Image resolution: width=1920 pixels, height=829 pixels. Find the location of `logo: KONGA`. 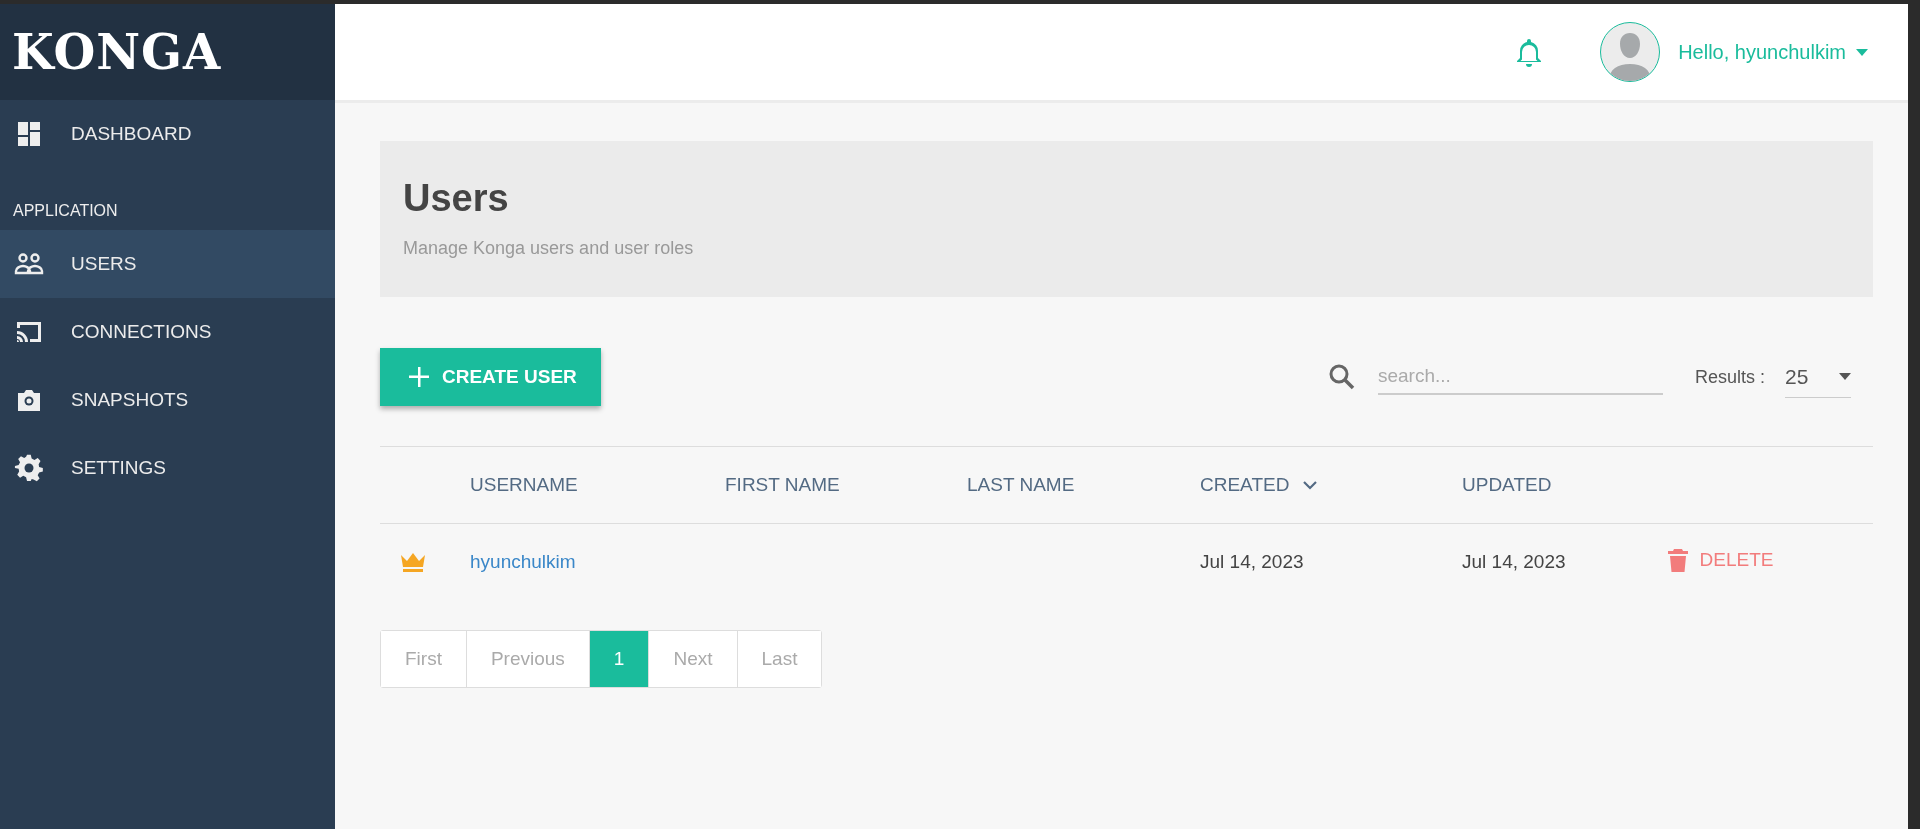

logo: KONGA is located at coordinates (117, 52).